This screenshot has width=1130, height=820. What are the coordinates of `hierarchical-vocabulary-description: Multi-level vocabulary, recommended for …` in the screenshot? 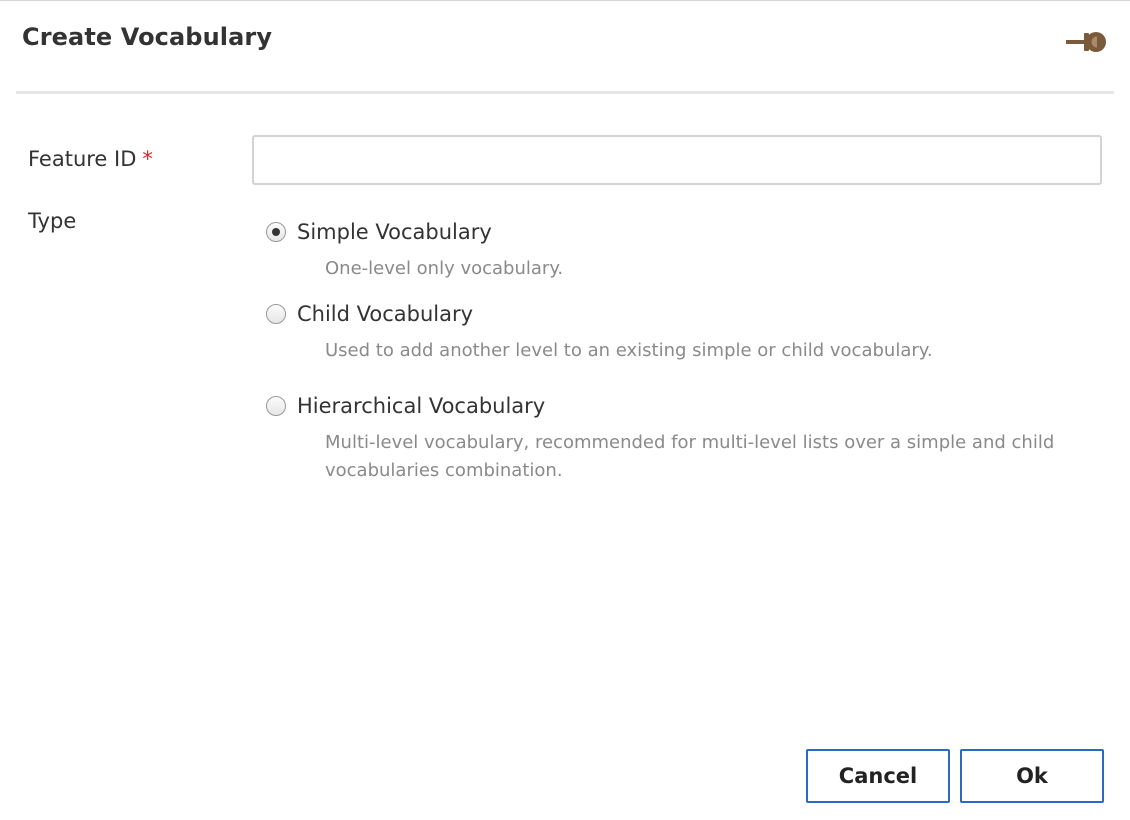 It's located at (690, 456).